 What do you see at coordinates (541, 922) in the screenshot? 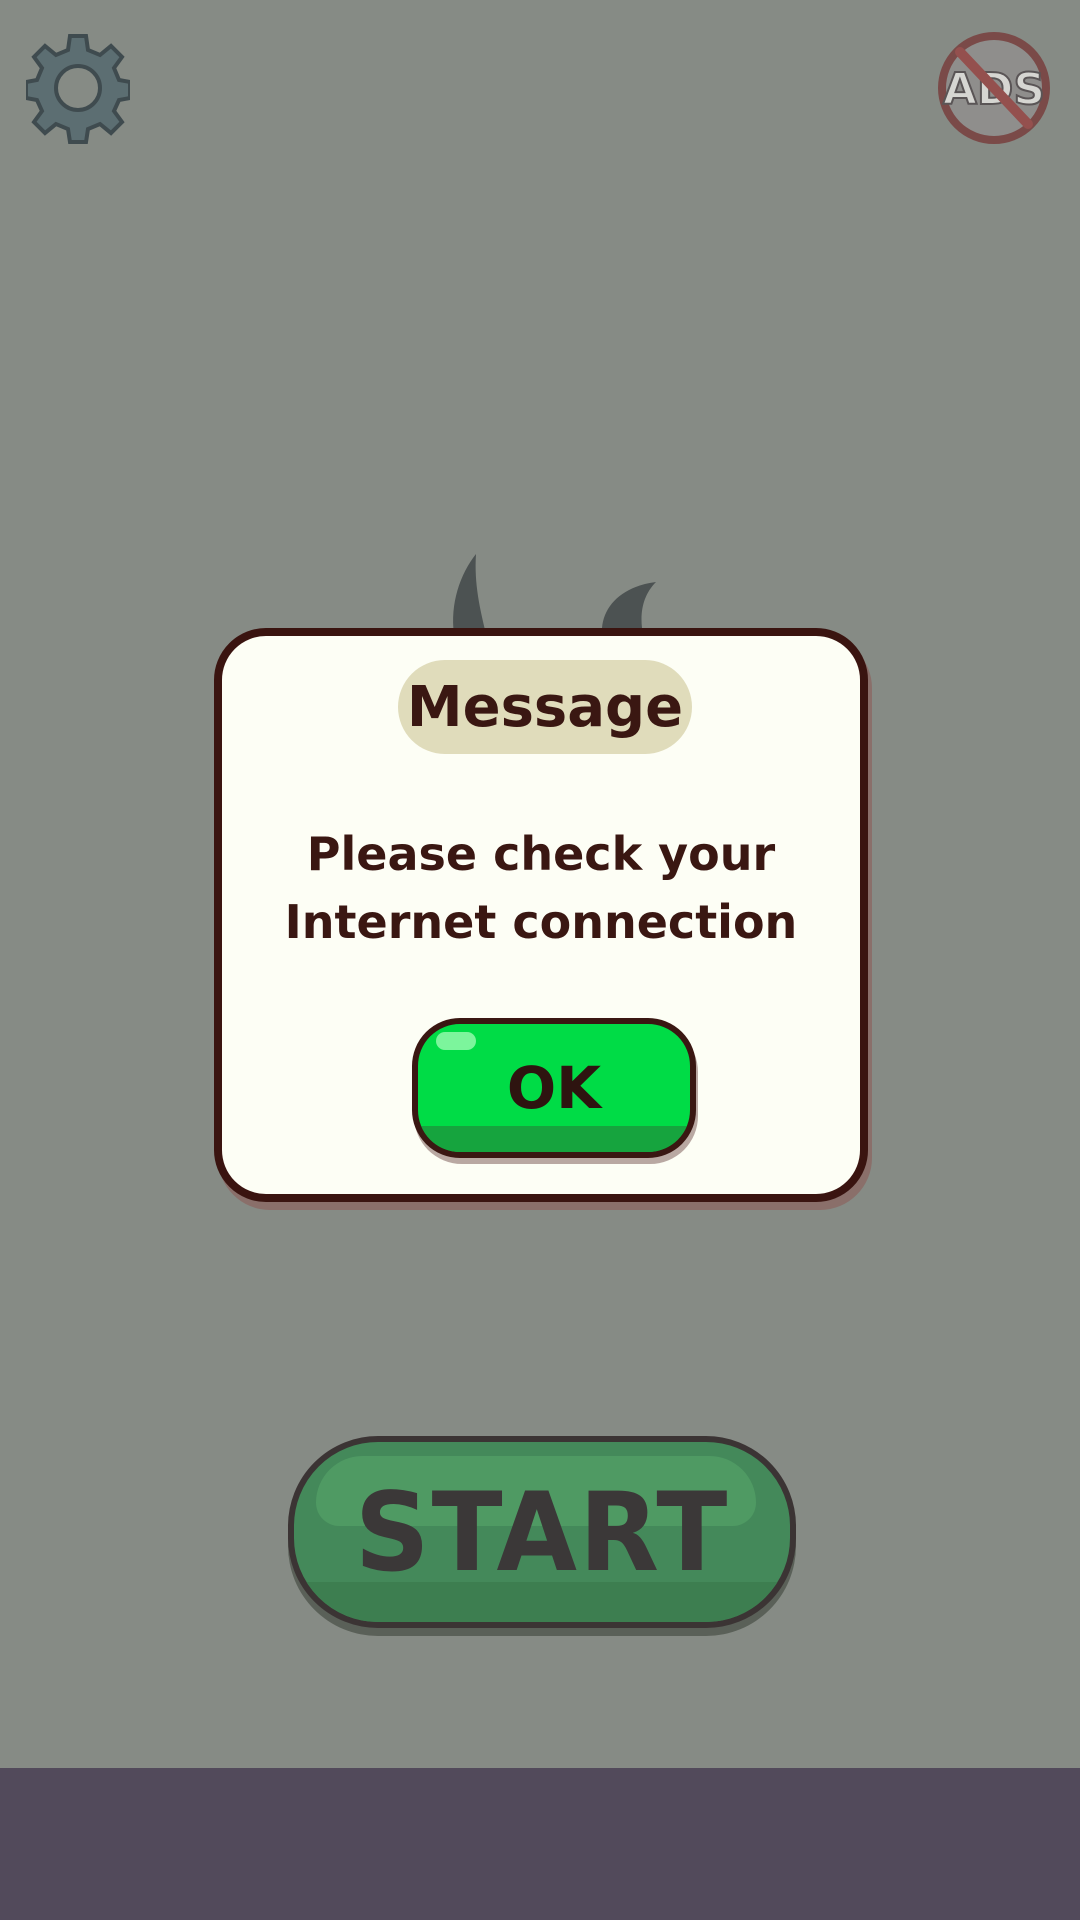
I see `dialog-message-line2: Internet connection` at bounding box center [541, 922].